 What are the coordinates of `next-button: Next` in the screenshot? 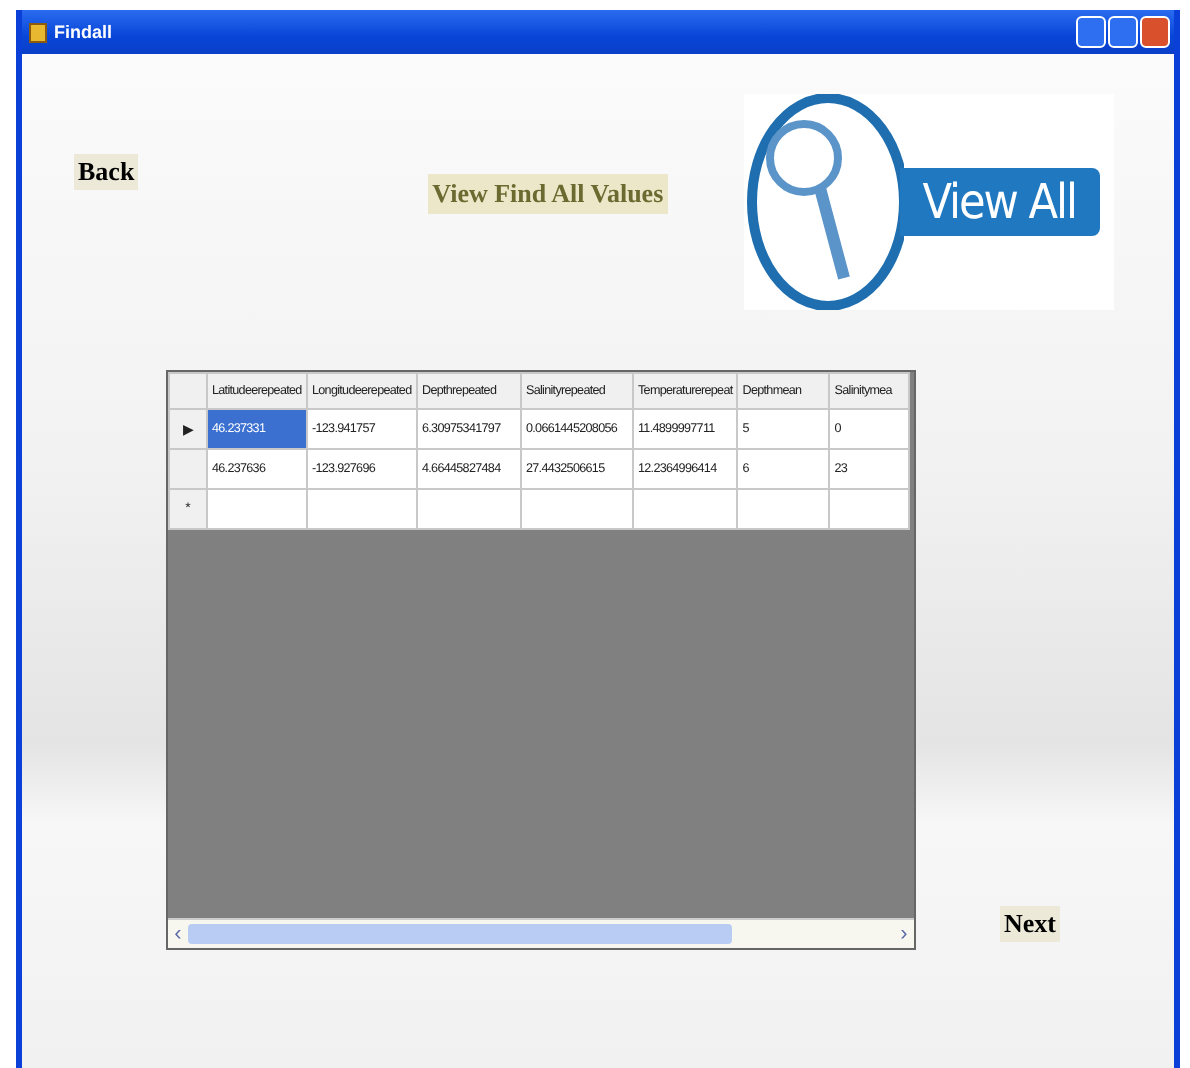 It's located at (1030, 924).